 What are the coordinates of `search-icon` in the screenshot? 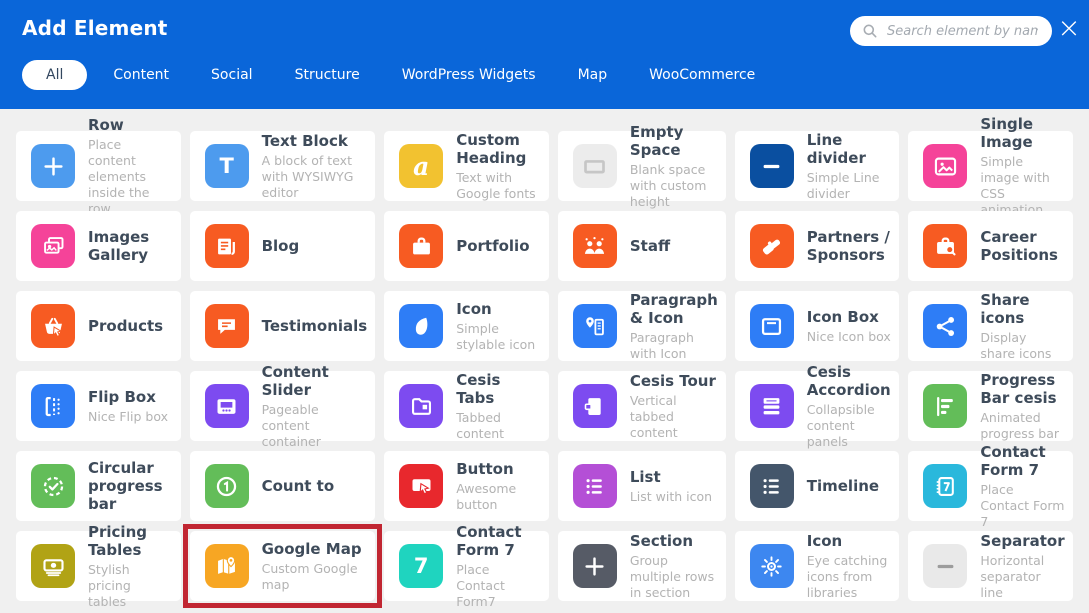 It's located at (870, 31).